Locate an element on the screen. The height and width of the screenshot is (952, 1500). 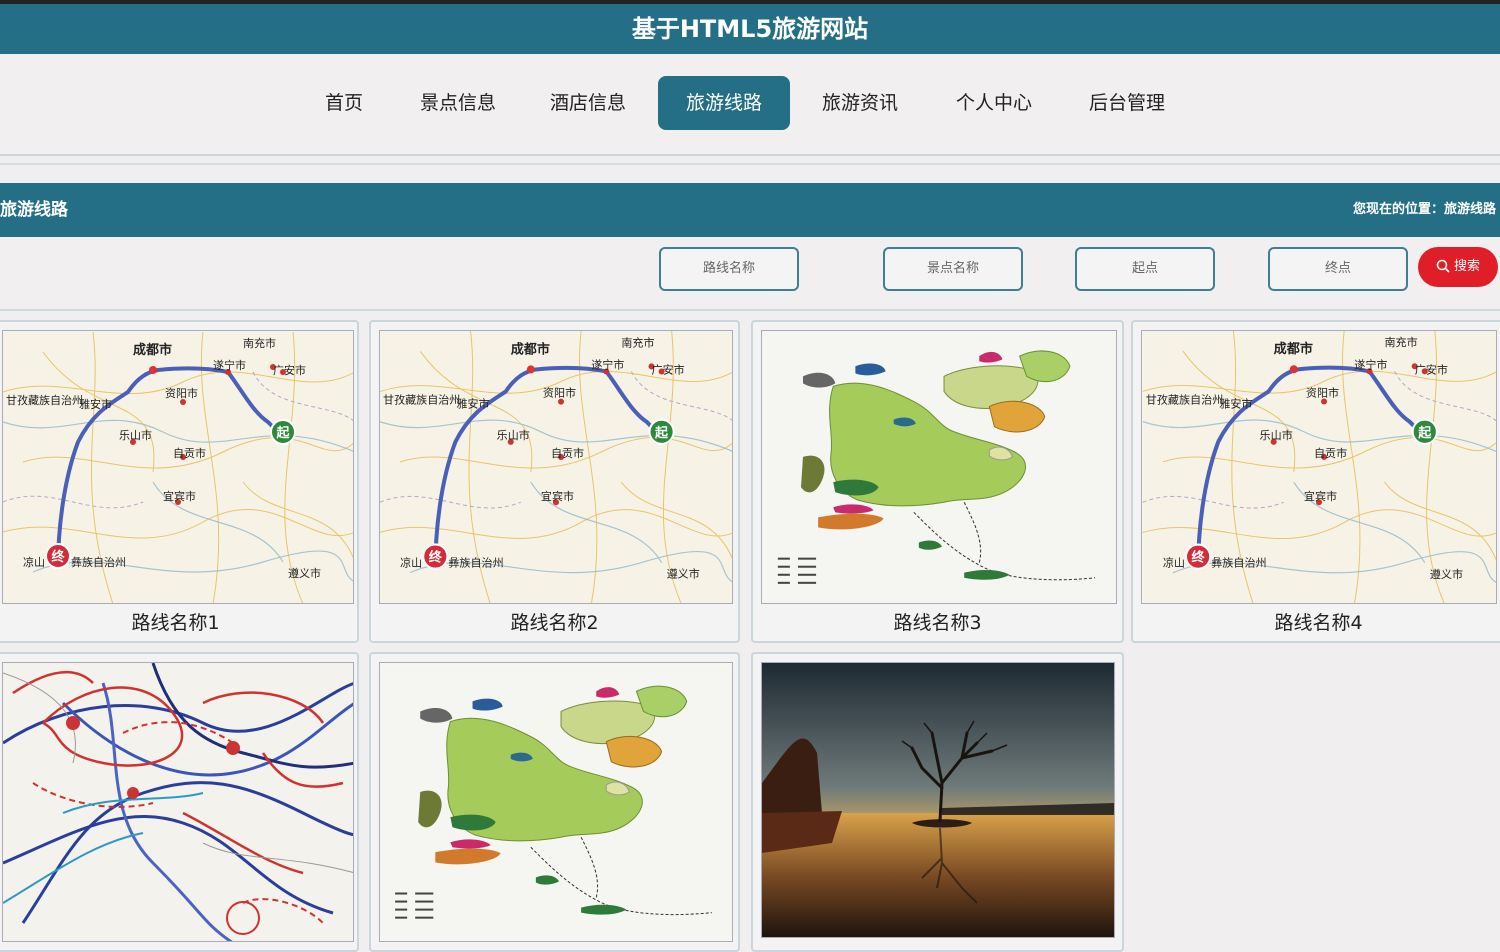
route-card: 路线名称1 is located at coordinates (179, 481).